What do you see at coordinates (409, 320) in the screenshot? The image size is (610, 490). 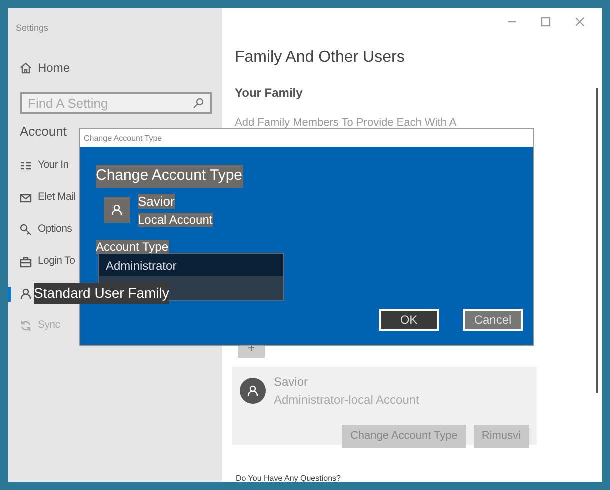 I see `ok-button: OK` at bounding box center [409, 320].